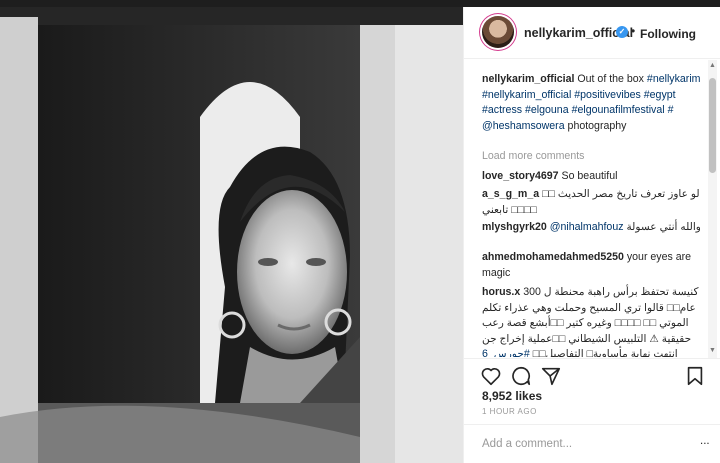 The width and height of the screenshot is (720, 463). What do you see at coordinates (491, 376) in the screenshot?
I see `heart-icon` at bounding box center [491, 376].